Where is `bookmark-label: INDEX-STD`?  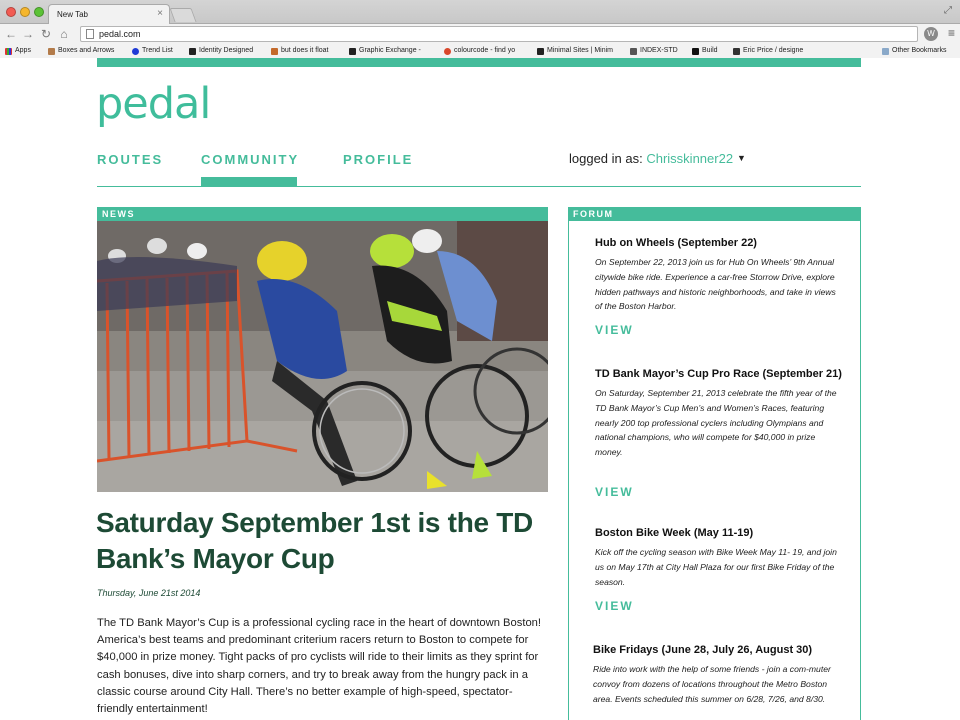
bookmark-label: INDEX-STD is located at coordinates (659, 50).